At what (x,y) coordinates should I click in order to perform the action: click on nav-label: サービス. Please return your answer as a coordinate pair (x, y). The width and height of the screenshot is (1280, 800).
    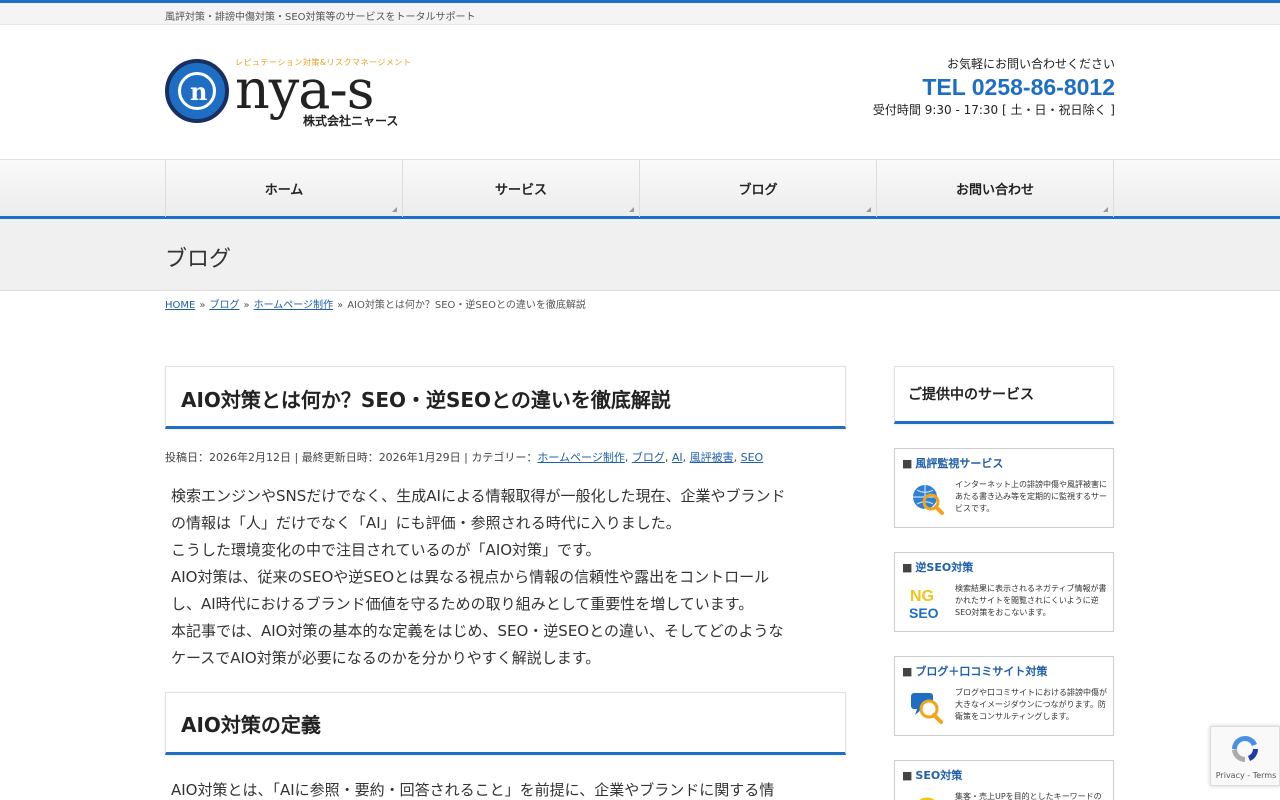
    Looking at the image, I should click on (520, 190).